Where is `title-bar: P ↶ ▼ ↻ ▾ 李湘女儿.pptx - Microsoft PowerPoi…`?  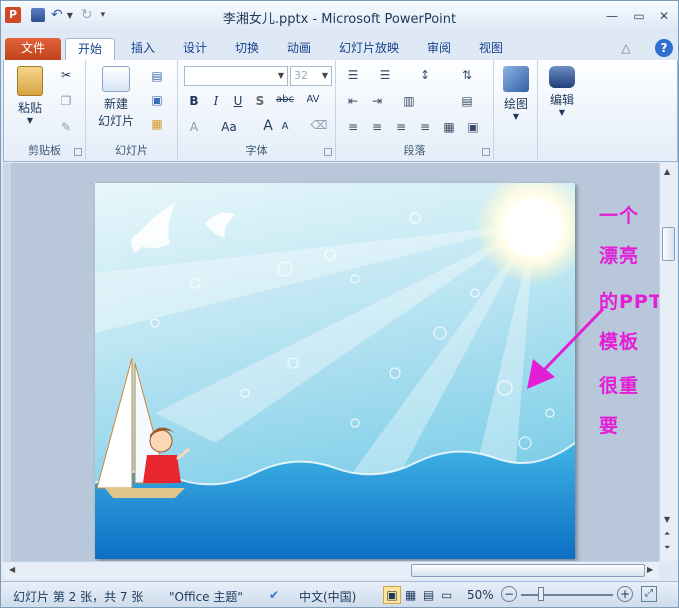 title-bar: P ↶ ▼ ↻ ▾ 李湘女儿.pptx - Microsoft PowerPoi… is located at coordinates (339, 17).